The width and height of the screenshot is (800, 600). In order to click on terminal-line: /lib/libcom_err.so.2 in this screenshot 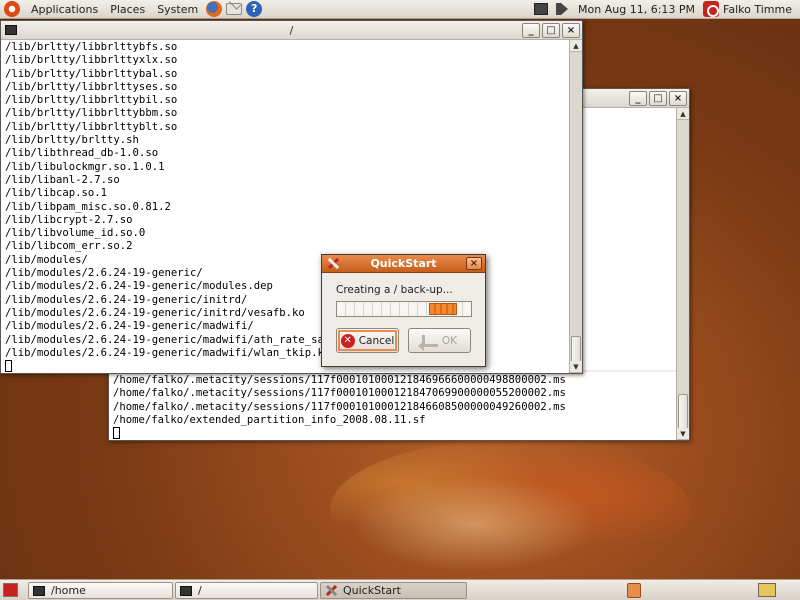, I will do `click(69, 246)`.